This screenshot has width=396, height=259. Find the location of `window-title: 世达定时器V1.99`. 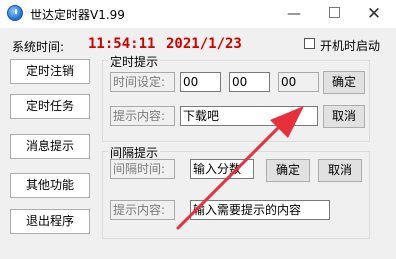

window-title: 世达定时器V1.99 is located at coordinates (77, 15).